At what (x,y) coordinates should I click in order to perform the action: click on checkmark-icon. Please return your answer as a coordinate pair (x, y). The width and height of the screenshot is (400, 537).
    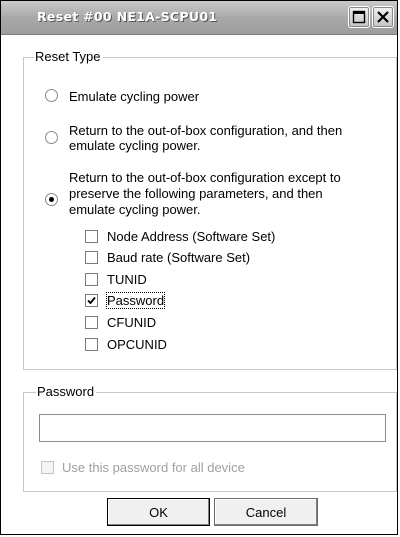
    Looking at the image, I should click on (91, 300).